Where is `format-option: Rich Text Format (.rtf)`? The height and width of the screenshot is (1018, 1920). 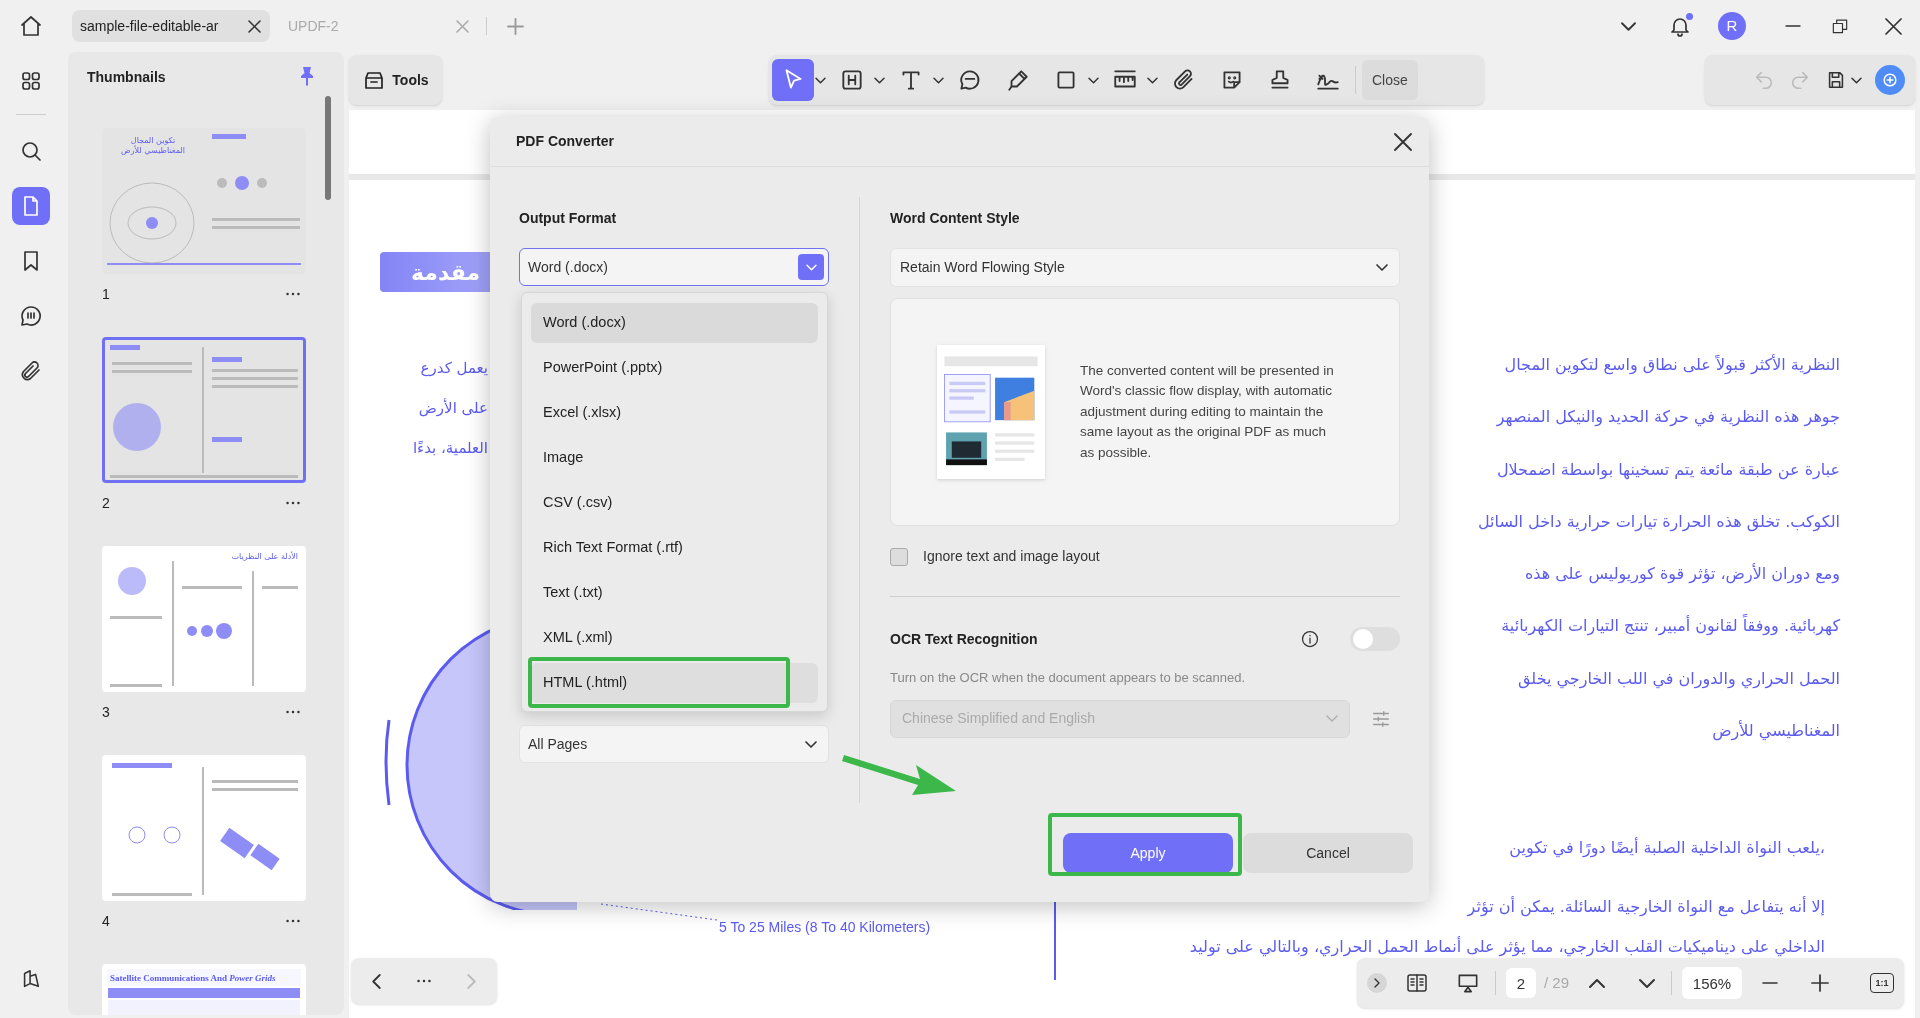
format-option: Rich Text Format (.rtf) is located at coordinates (674, 548).